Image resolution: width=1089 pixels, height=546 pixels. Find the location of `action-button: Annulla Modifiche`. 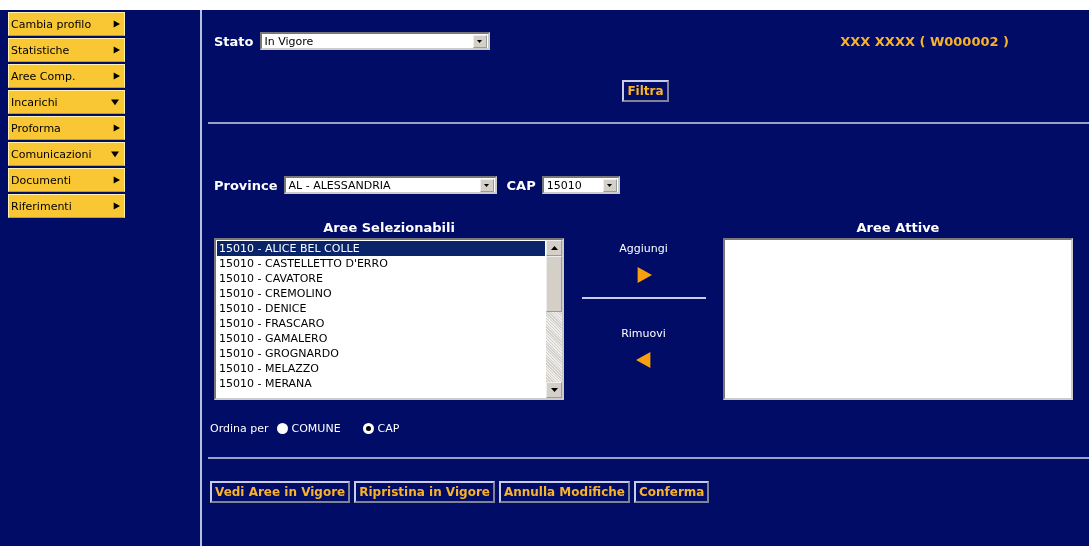

action-button: Annulla Modifiche is located at coordinates (564, 492).